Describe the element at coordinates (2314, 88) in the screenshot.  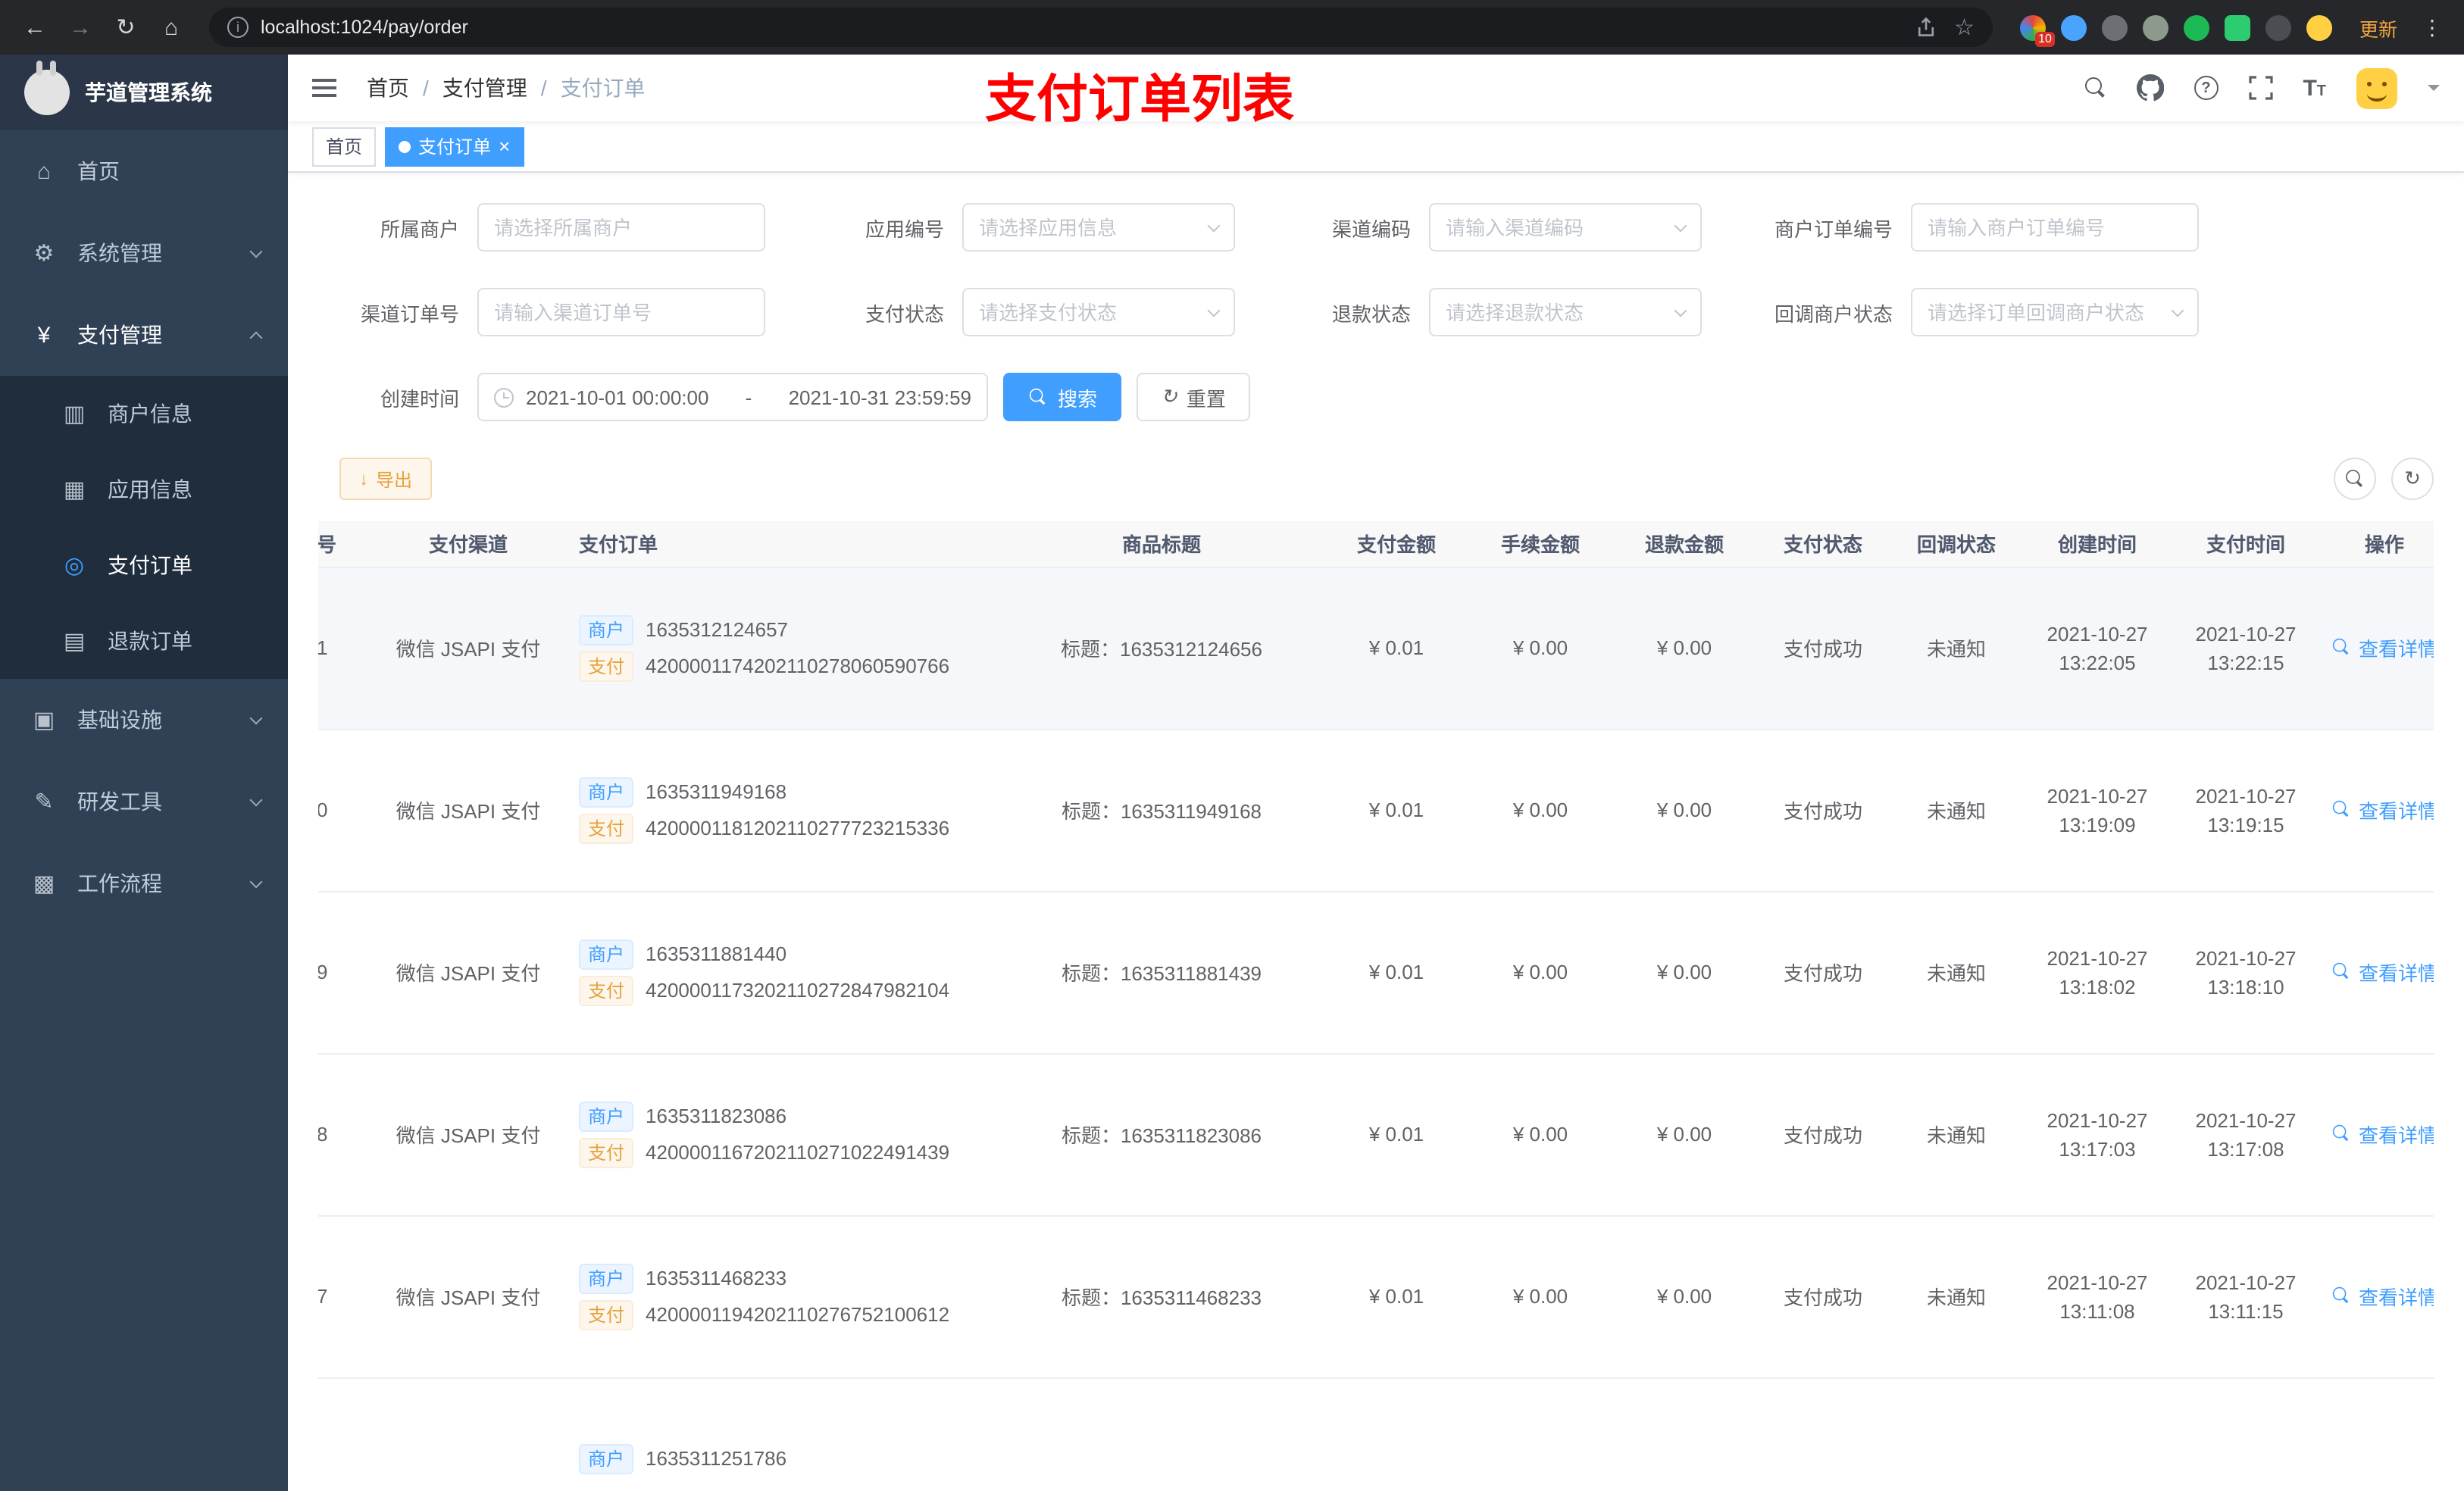
I see `font-size-icon` at that location.